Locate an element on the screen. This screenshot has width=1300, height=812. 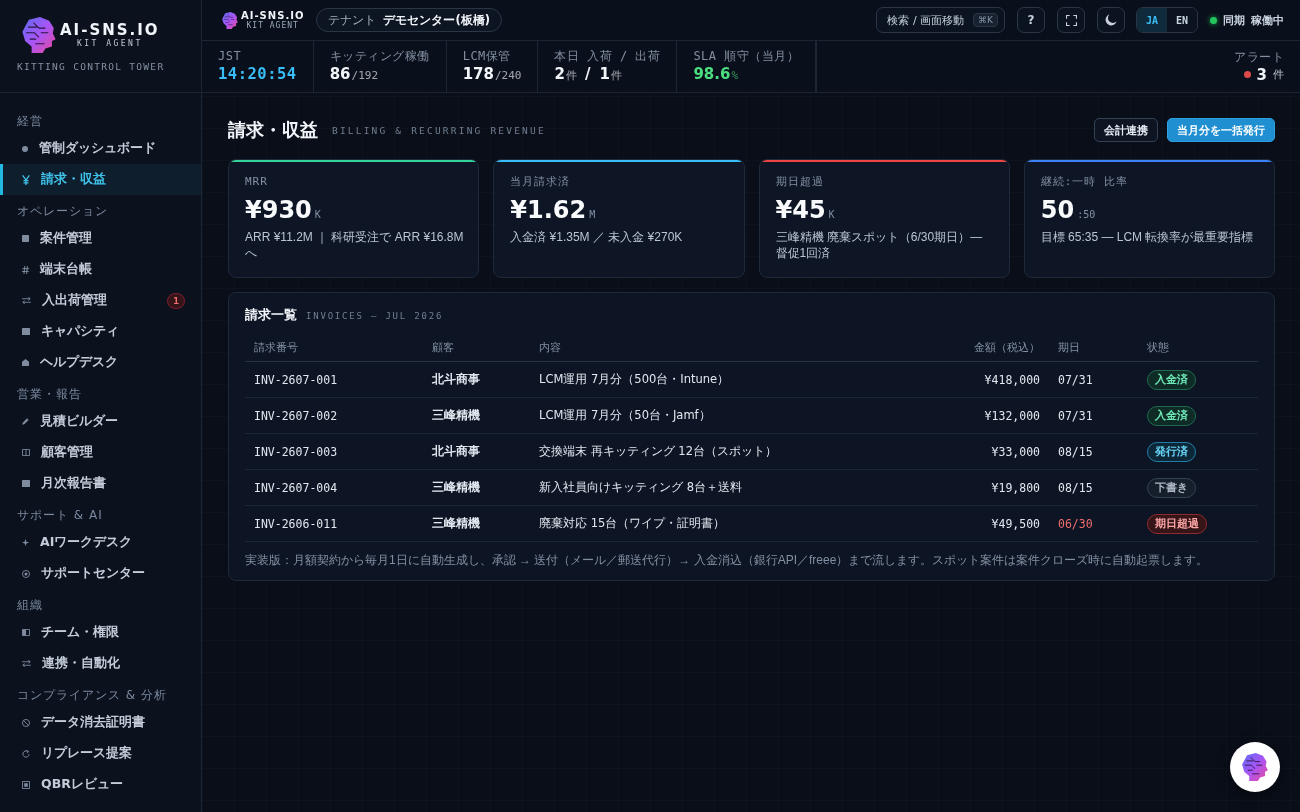
dot-icon is located at coordinates (25, 148).